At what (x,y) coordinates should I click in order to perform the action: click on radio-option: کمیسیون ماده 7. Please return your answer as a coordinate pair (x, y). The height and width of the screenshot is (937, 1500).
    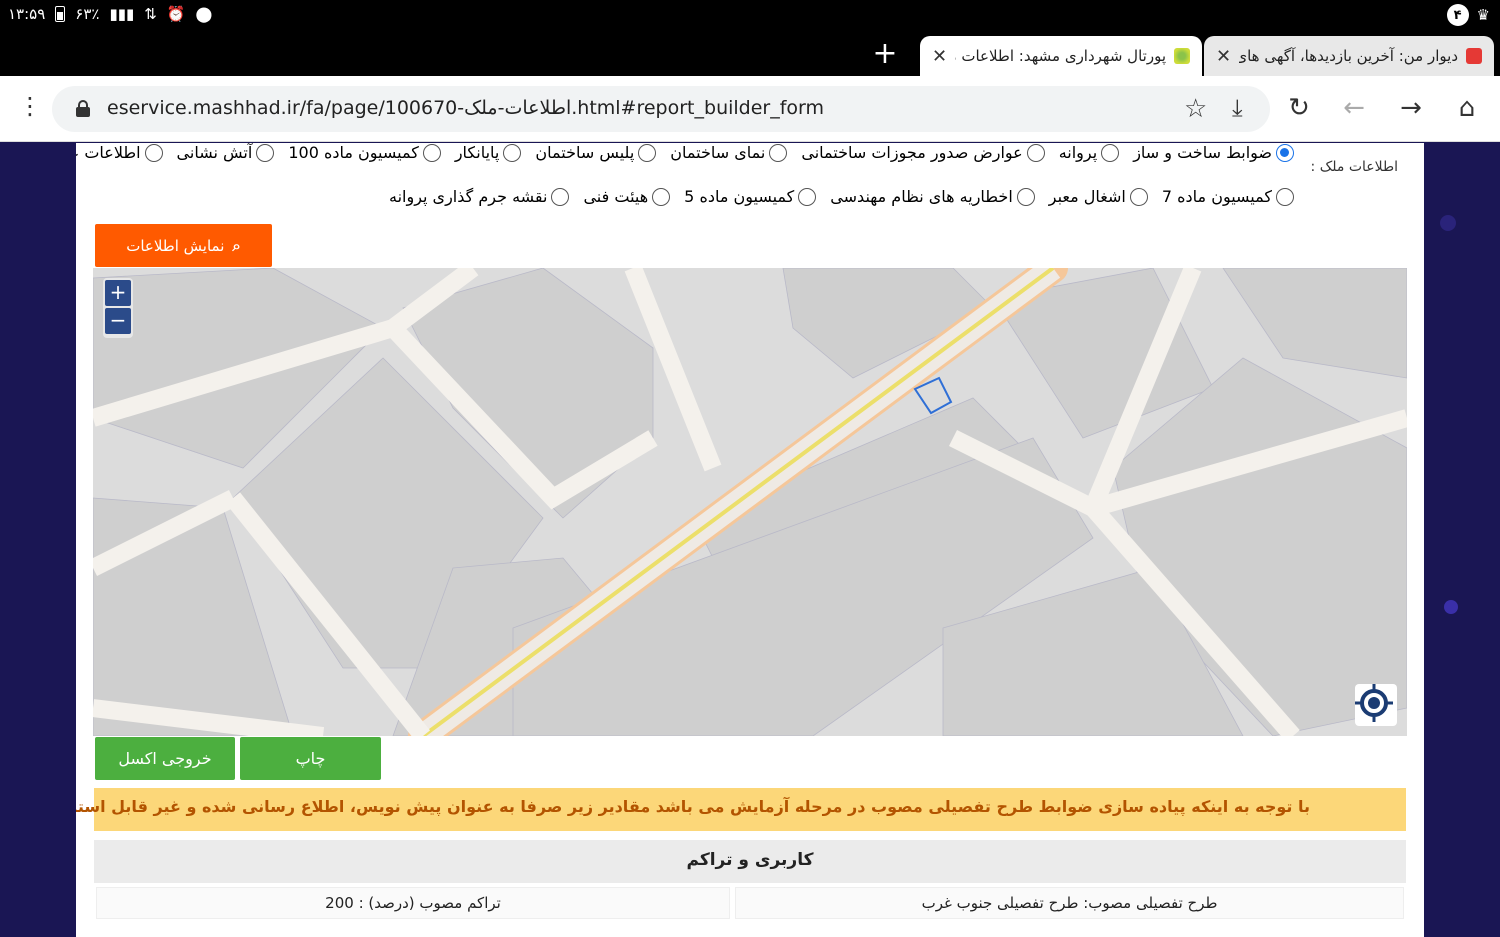
    Looking at the image, I should click on (1228, 196).